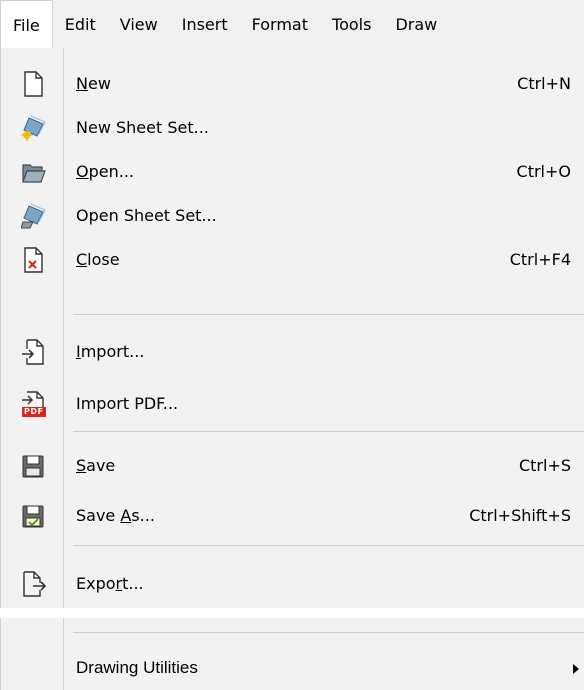  Describe the element at coordinates (543, 171) in the screenshot. I see `shortcut-label: Ctrl+O` at that location.